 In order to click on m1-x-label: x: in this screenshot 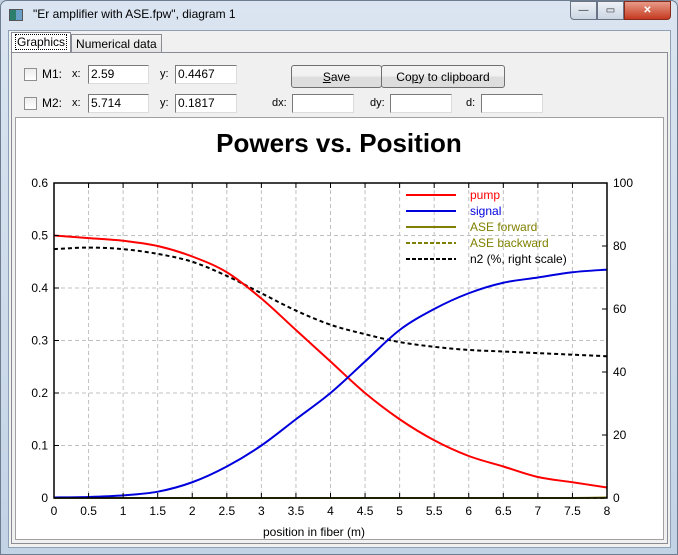, I will do `click(76, 74)`.